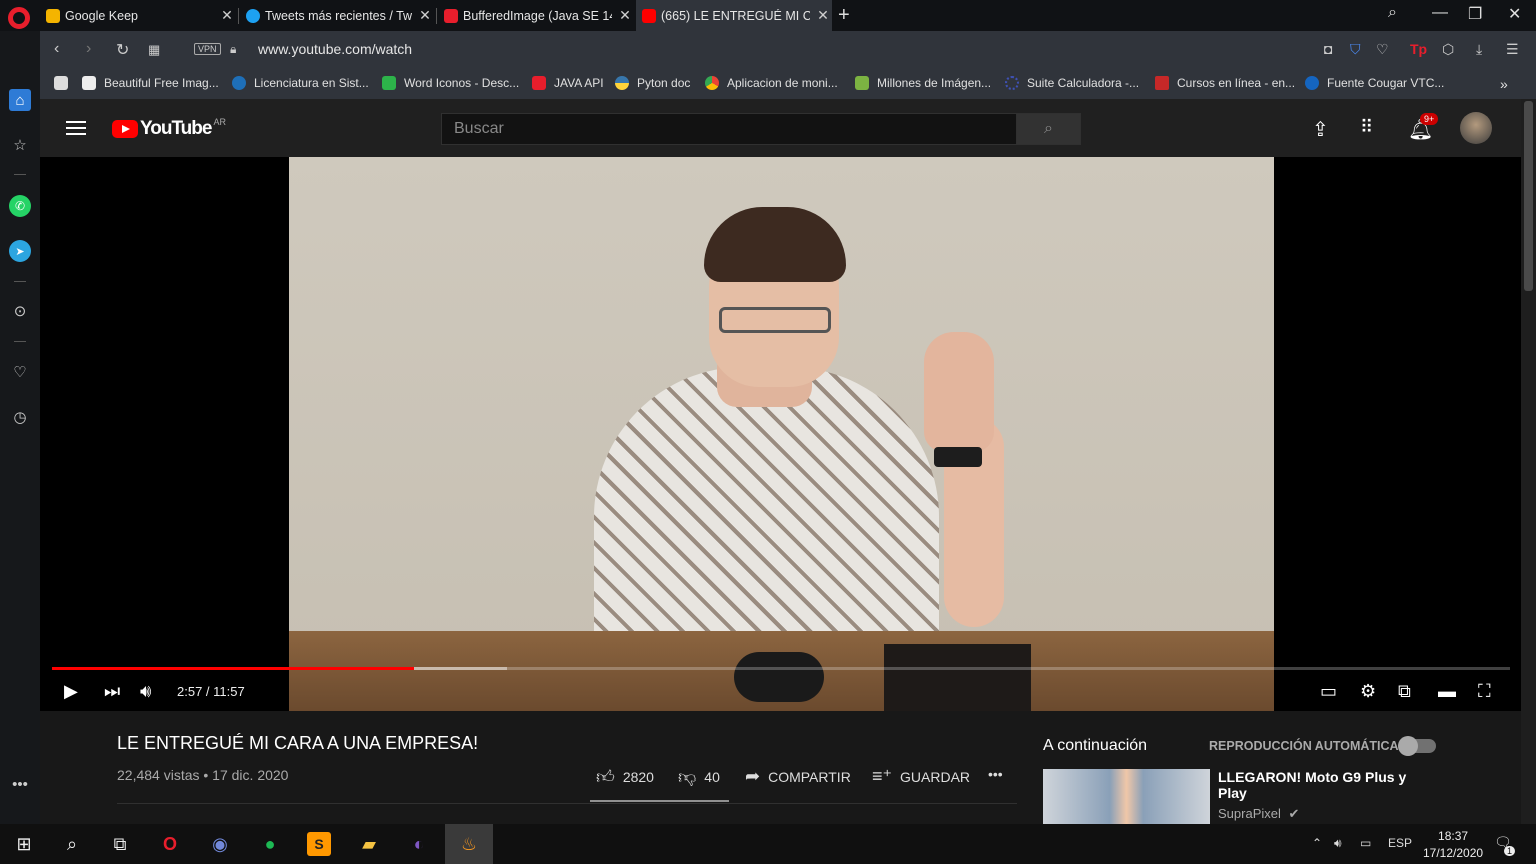 The image size is (1536, 864). I want to click on bookmarks-star-icon: ☆, so click(20, 145).